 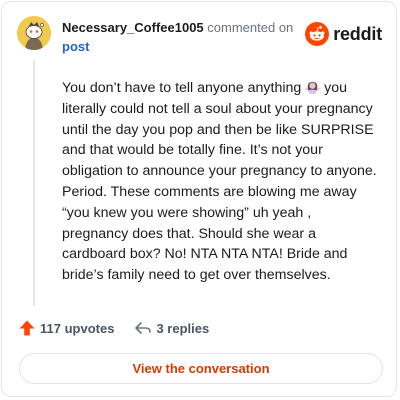 What do you see at coordinates (357, 33) in the screenshot?
I see `reddit-wordmark: reddit` at bounding box center [357, 33].